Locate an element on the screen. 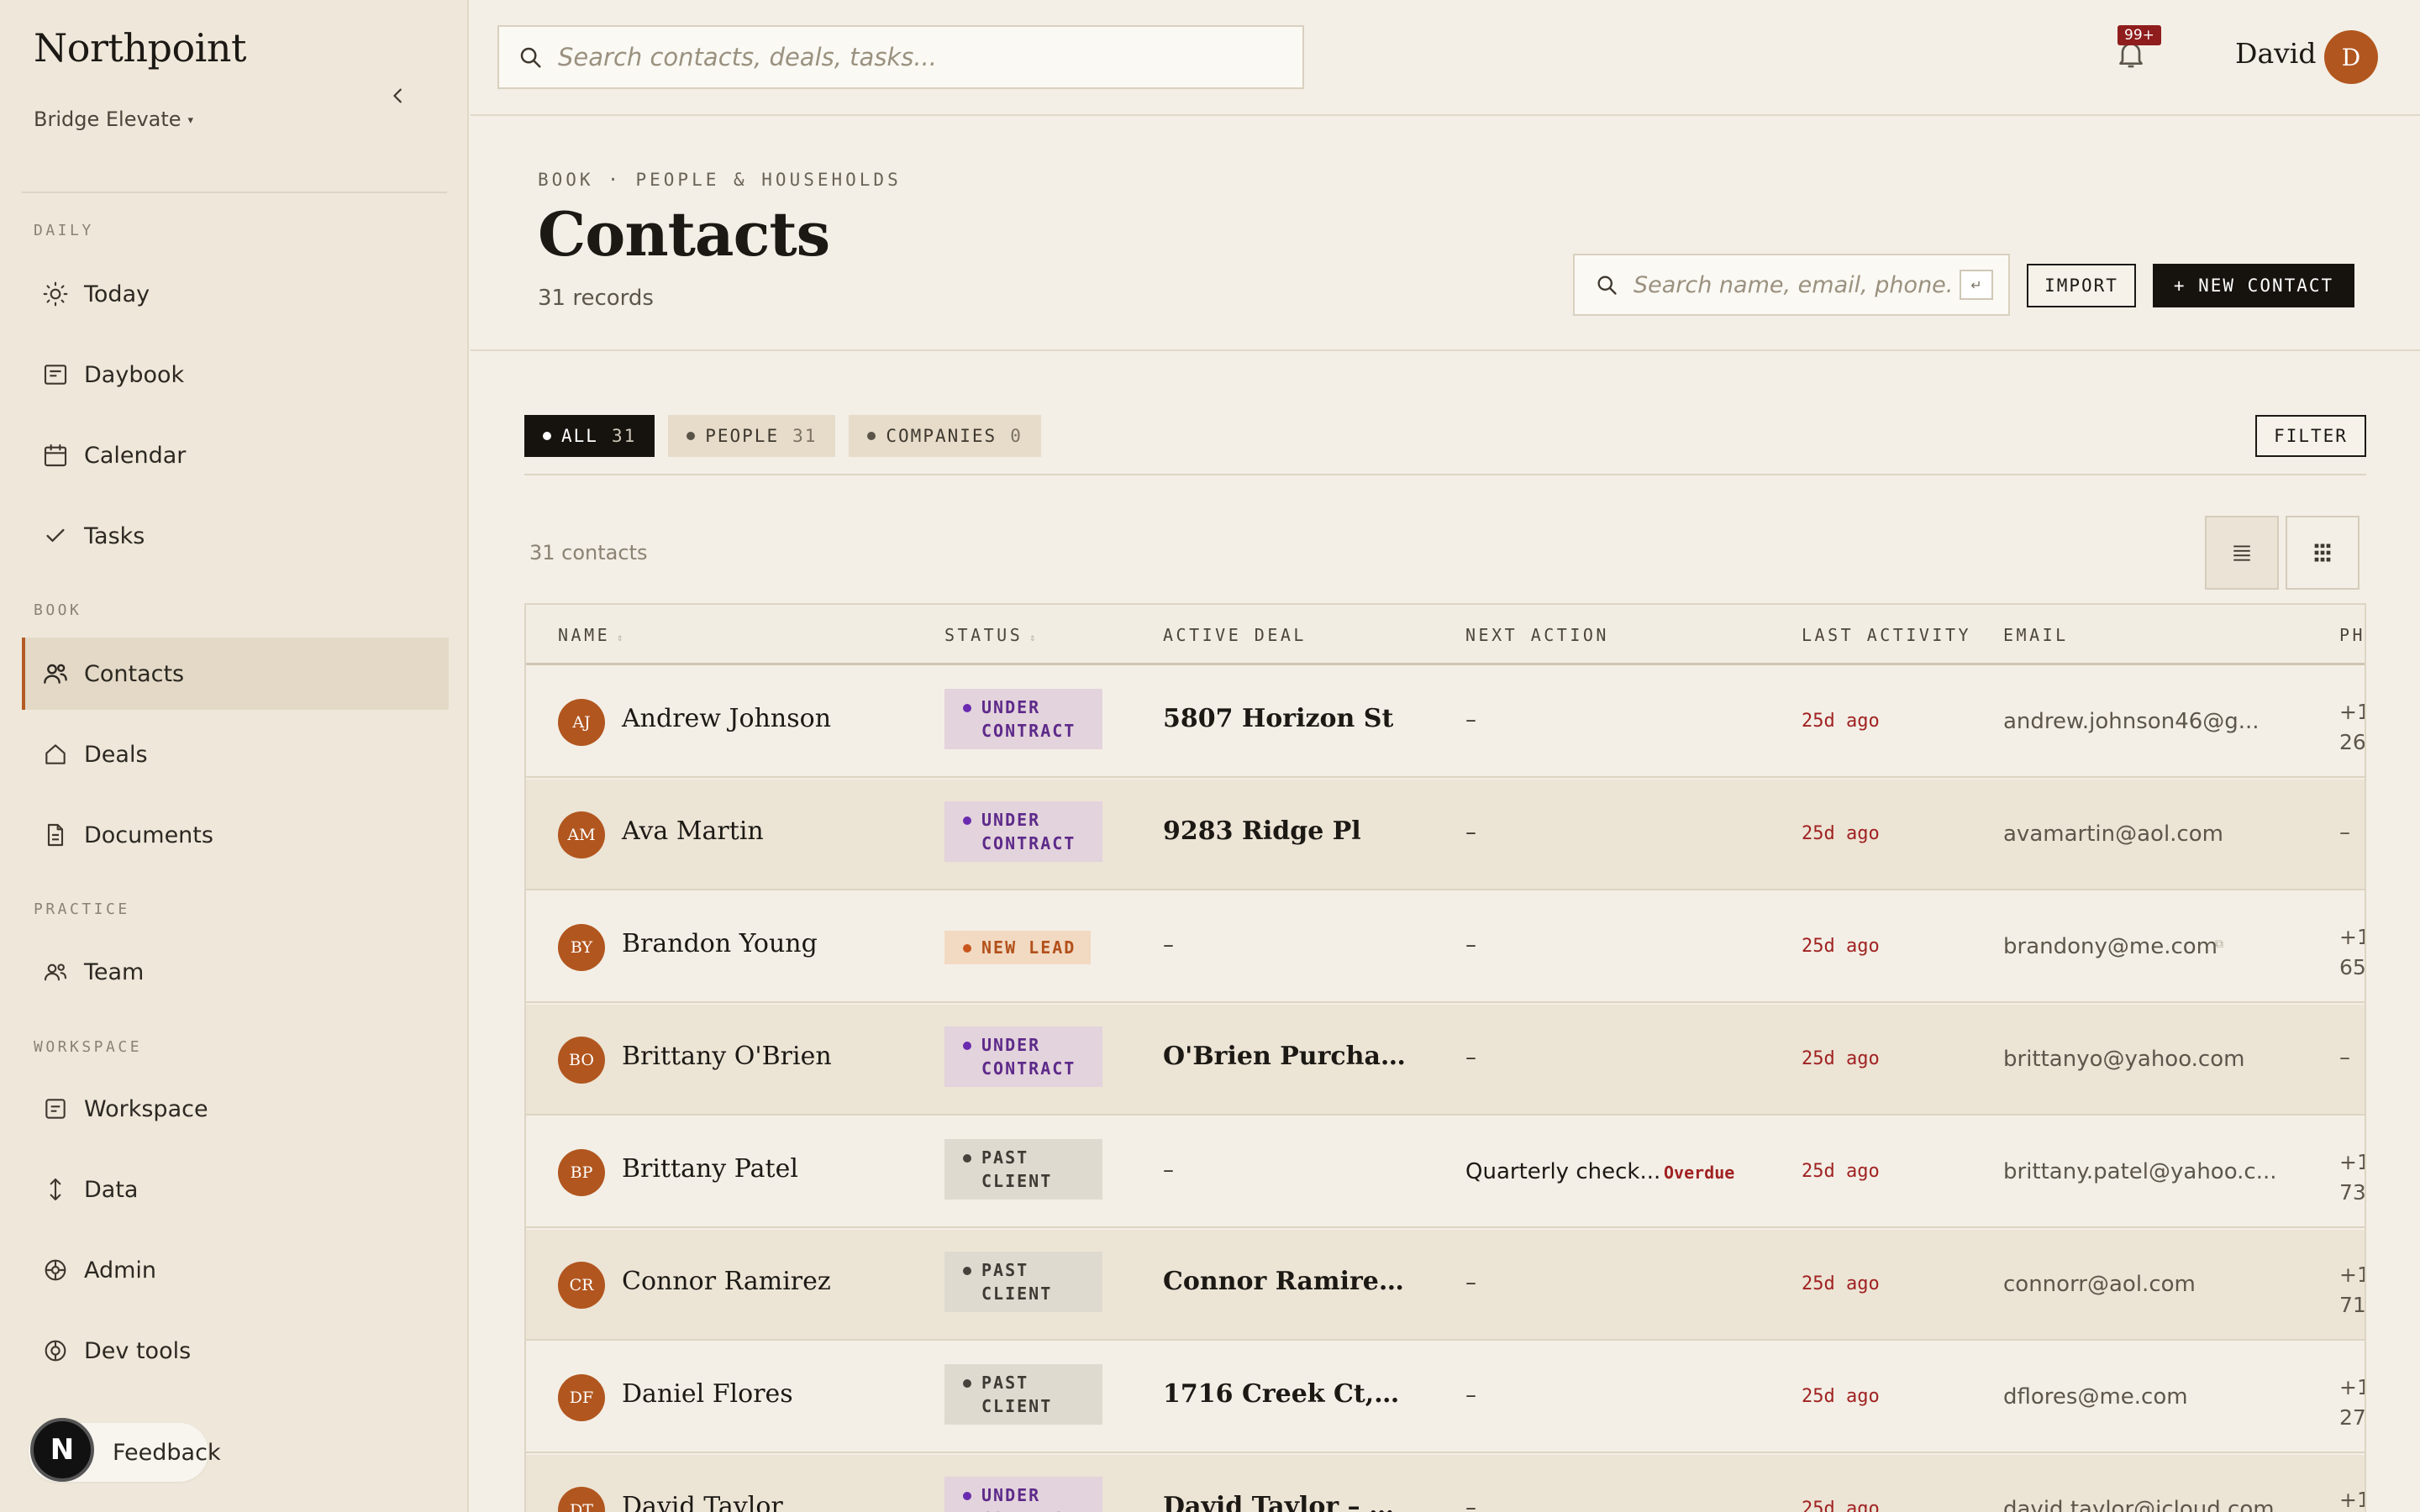 The image size is (2420, 1512). sidebar-item-team: Team is located at coordinates (235, 972).